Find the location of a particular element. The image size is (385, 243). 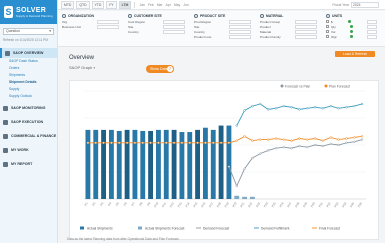

nav-sub-item: Orders is located at coordinates (28, 68).